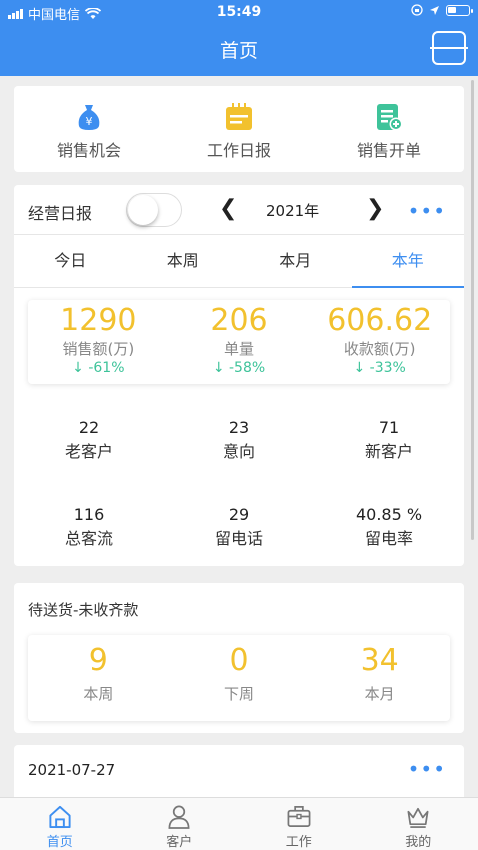 The height and width of the screenshot is (850, 478). Describe the element at coordinates (238, 538) in the screenshot. I see `stat-label: 留电话` at that location.